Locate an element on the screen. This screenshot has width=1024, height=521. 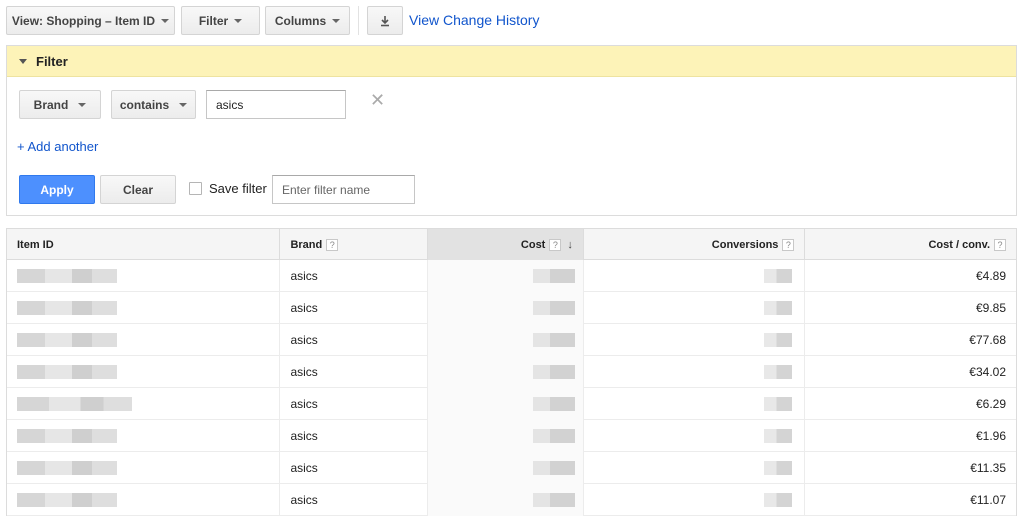
filter-field-dropdown: Brand is located at coordinates (60, 104).